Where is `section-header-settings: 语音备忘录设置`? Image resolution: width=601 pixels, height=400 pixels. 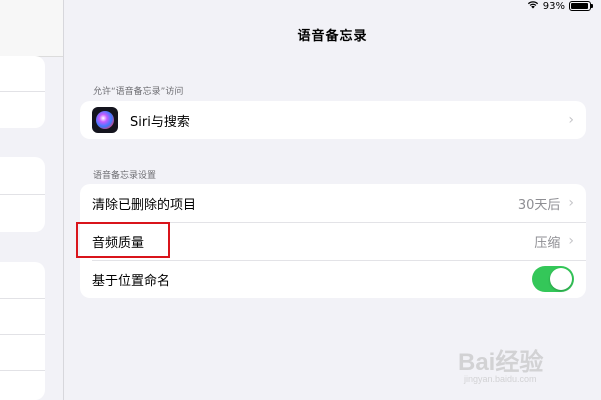 section-header-settings: 语音备忘录设置 is located at coordinates (125, 176).